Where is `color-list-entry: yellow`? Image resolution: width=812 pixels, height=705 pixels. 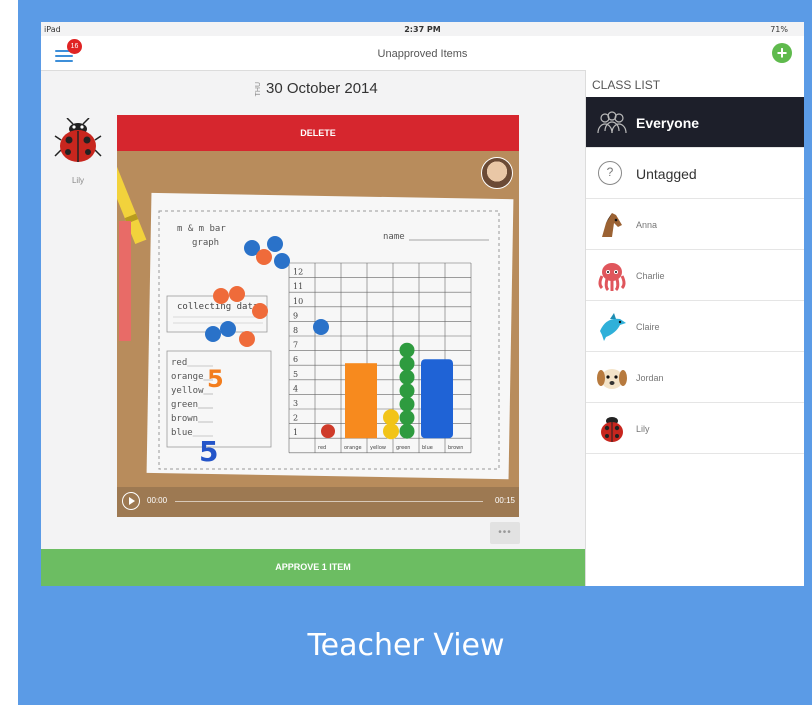 color-list-entry: yellow is located at coordinates (187, 391).